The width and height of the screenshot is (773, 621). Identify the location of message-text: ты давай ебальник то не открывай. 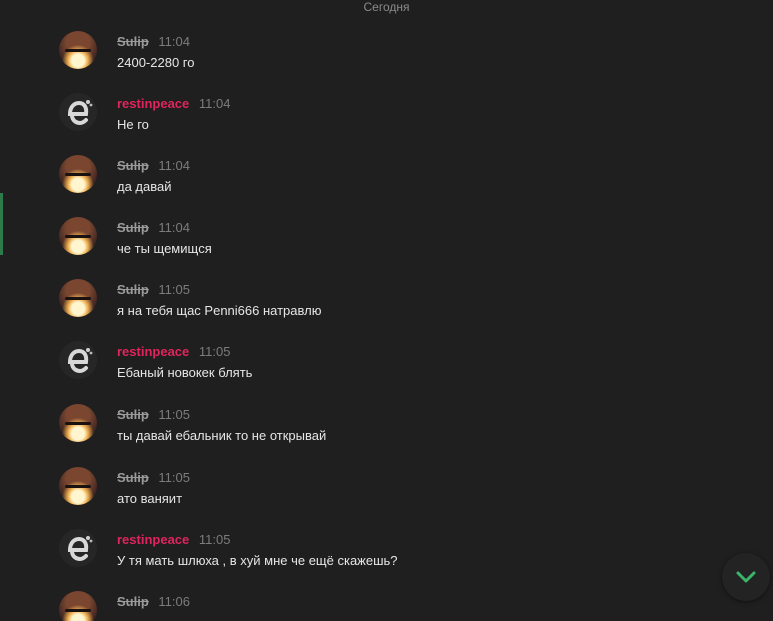
(222, 435).